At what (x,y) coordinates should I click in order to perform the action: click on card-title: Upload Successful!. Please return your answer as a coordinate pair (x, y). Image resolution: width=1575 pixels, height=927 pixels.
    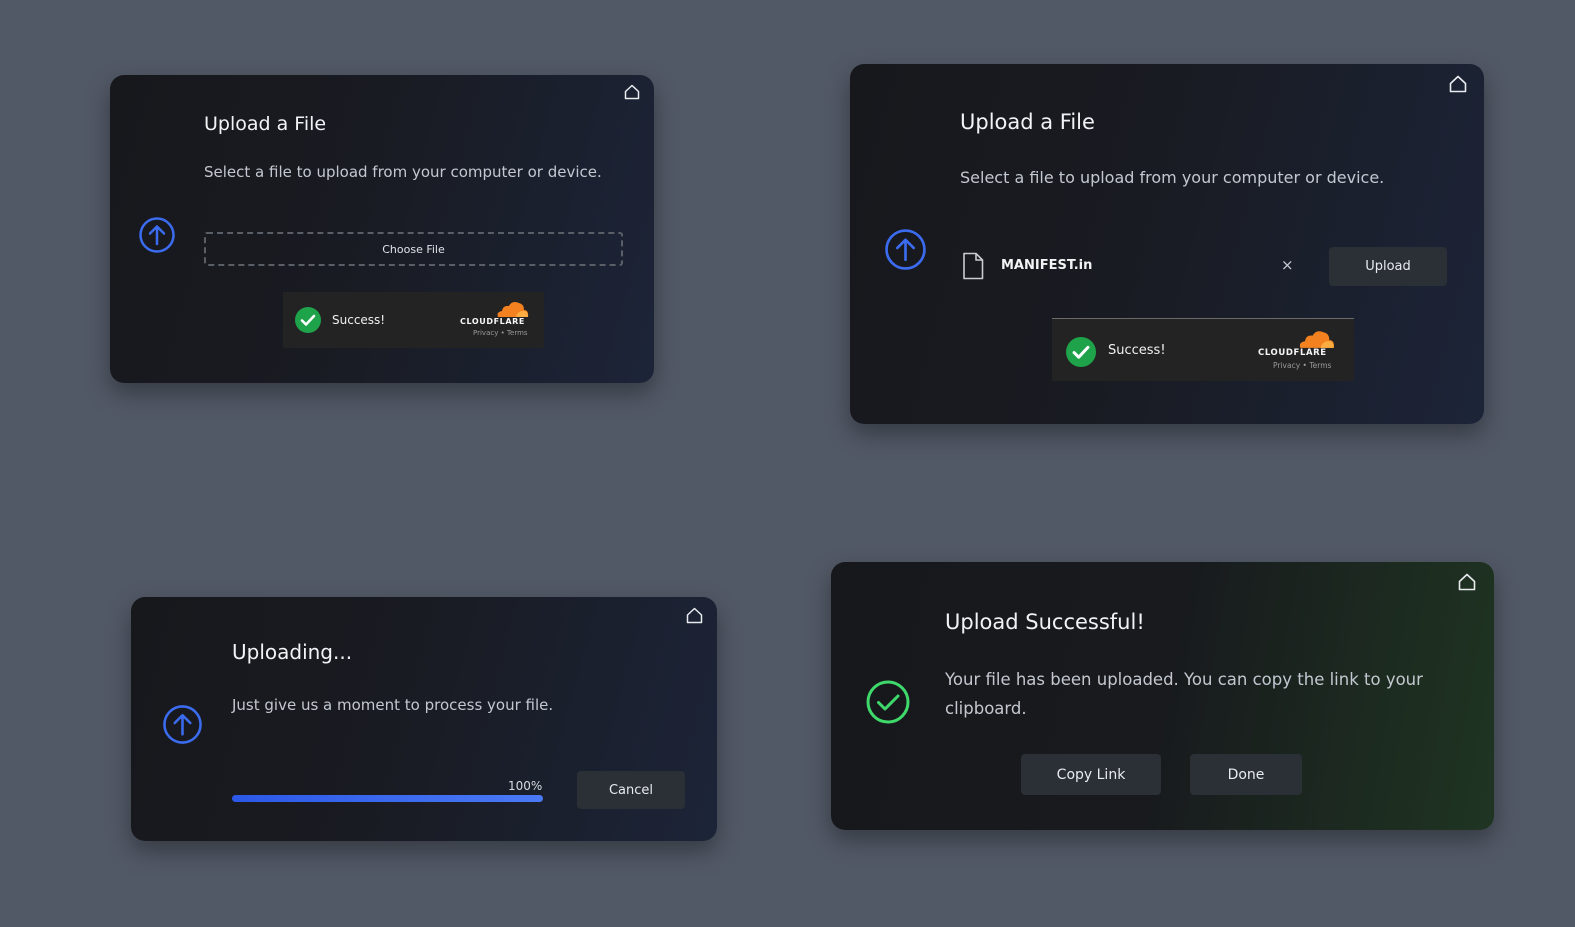
    Looking at the image, I should click on (1045, 622).